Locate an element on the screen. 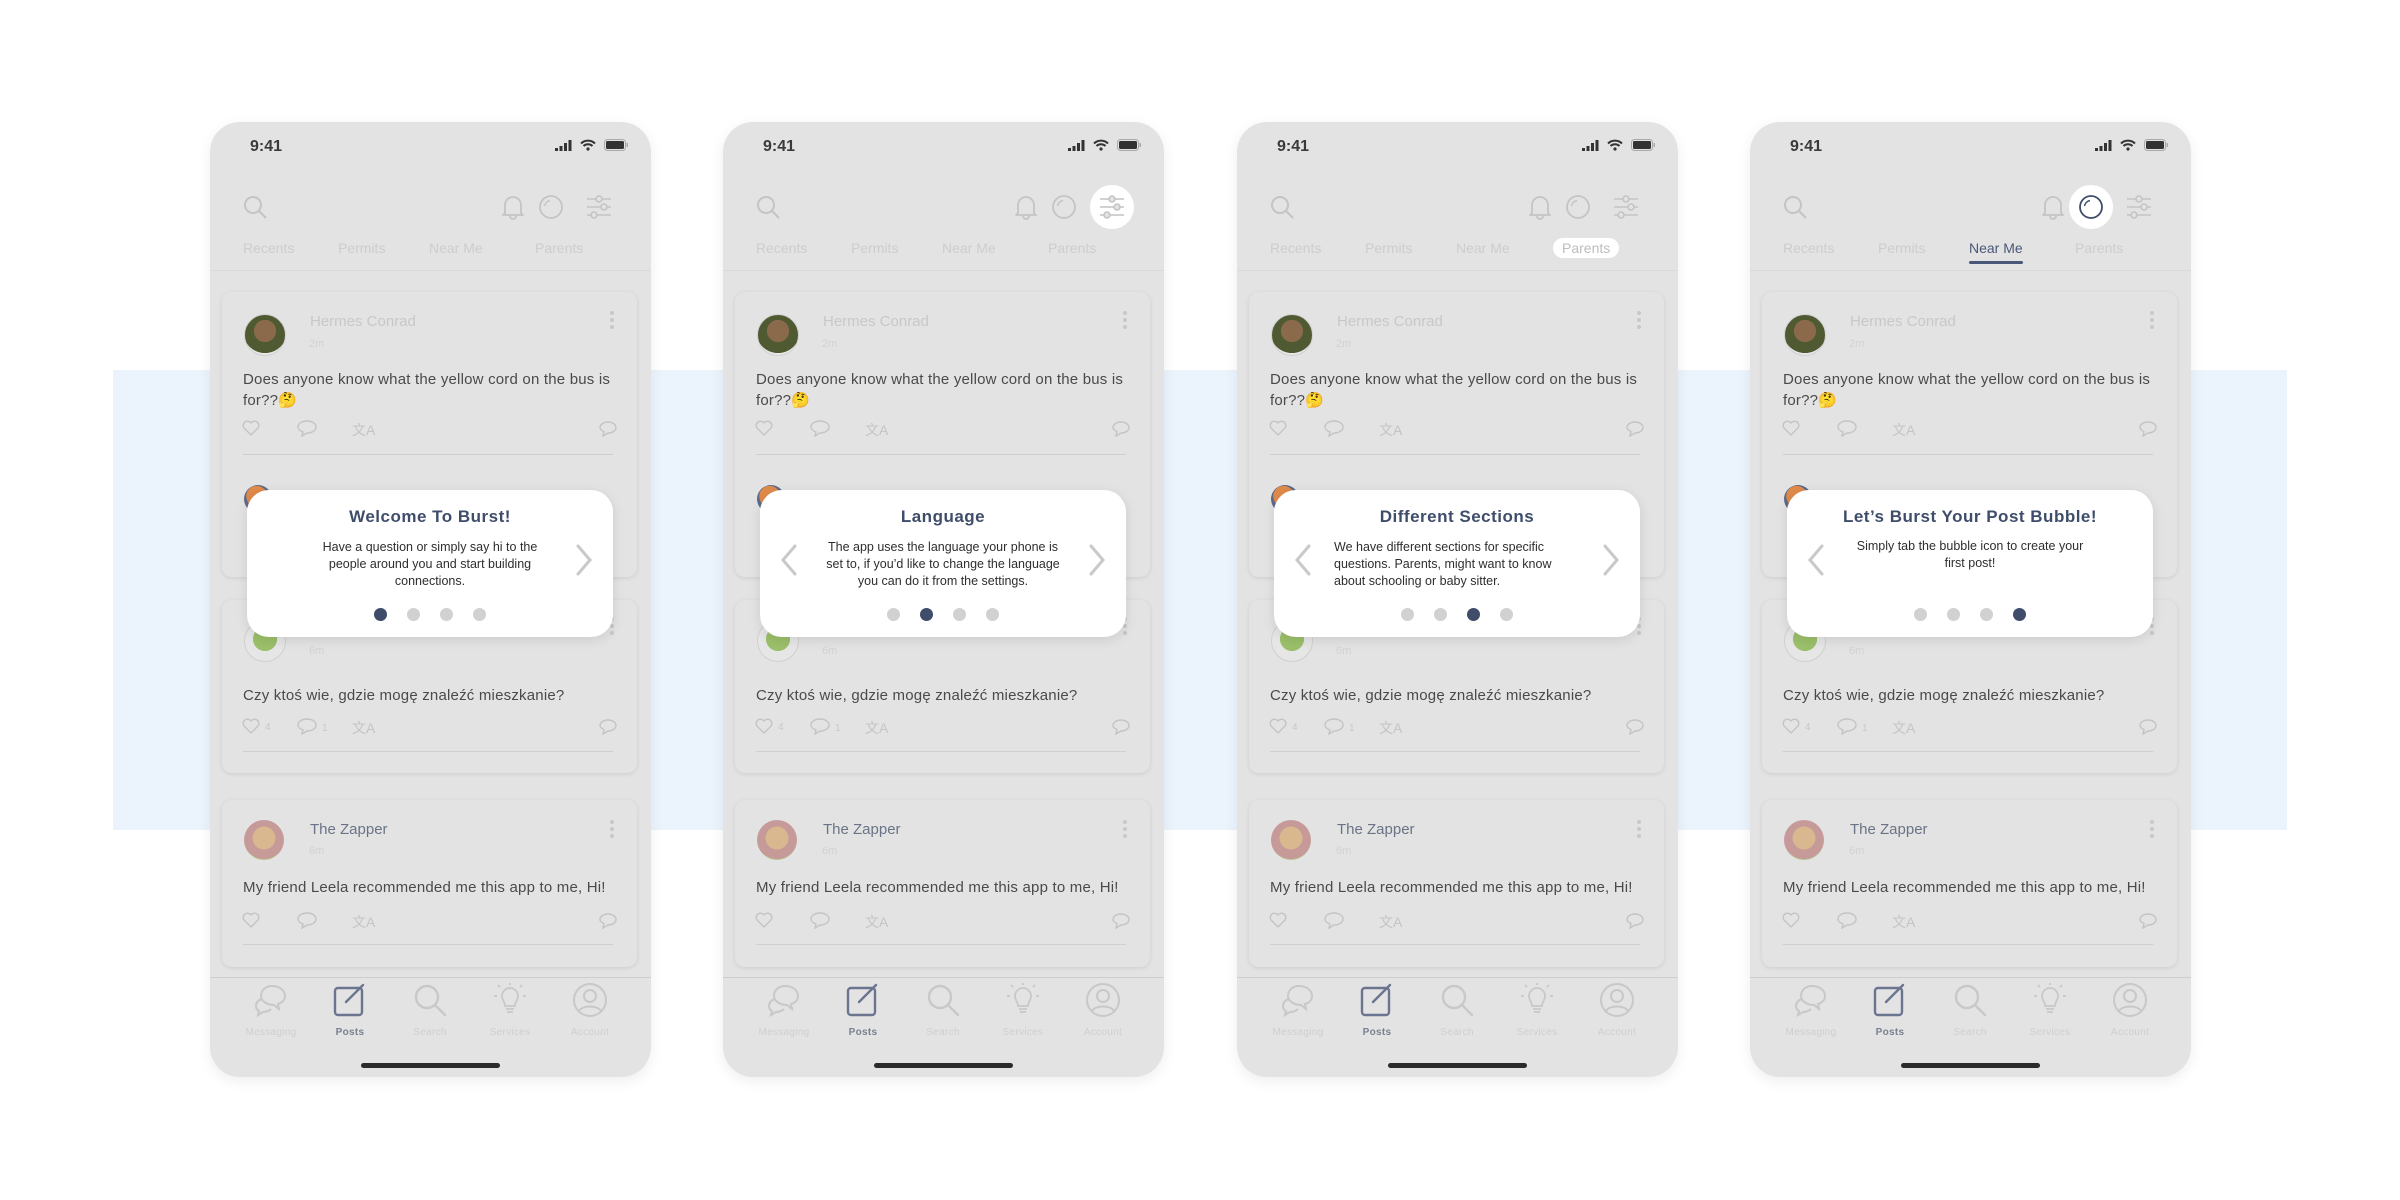  search-icon is located at coordinates (768, 207).